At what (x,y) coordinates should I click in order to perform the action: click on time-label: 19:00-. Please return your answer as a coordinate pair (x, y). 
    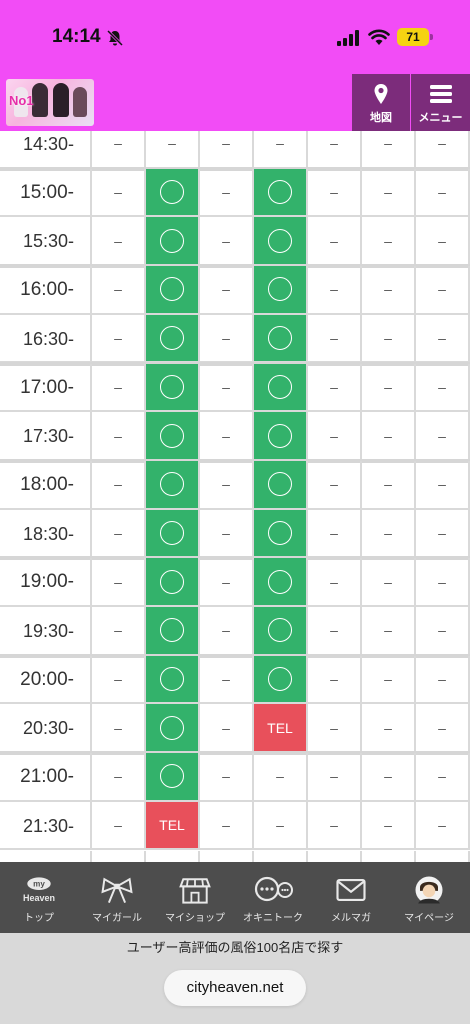
    Looking at the image, I should click on (46, 582).